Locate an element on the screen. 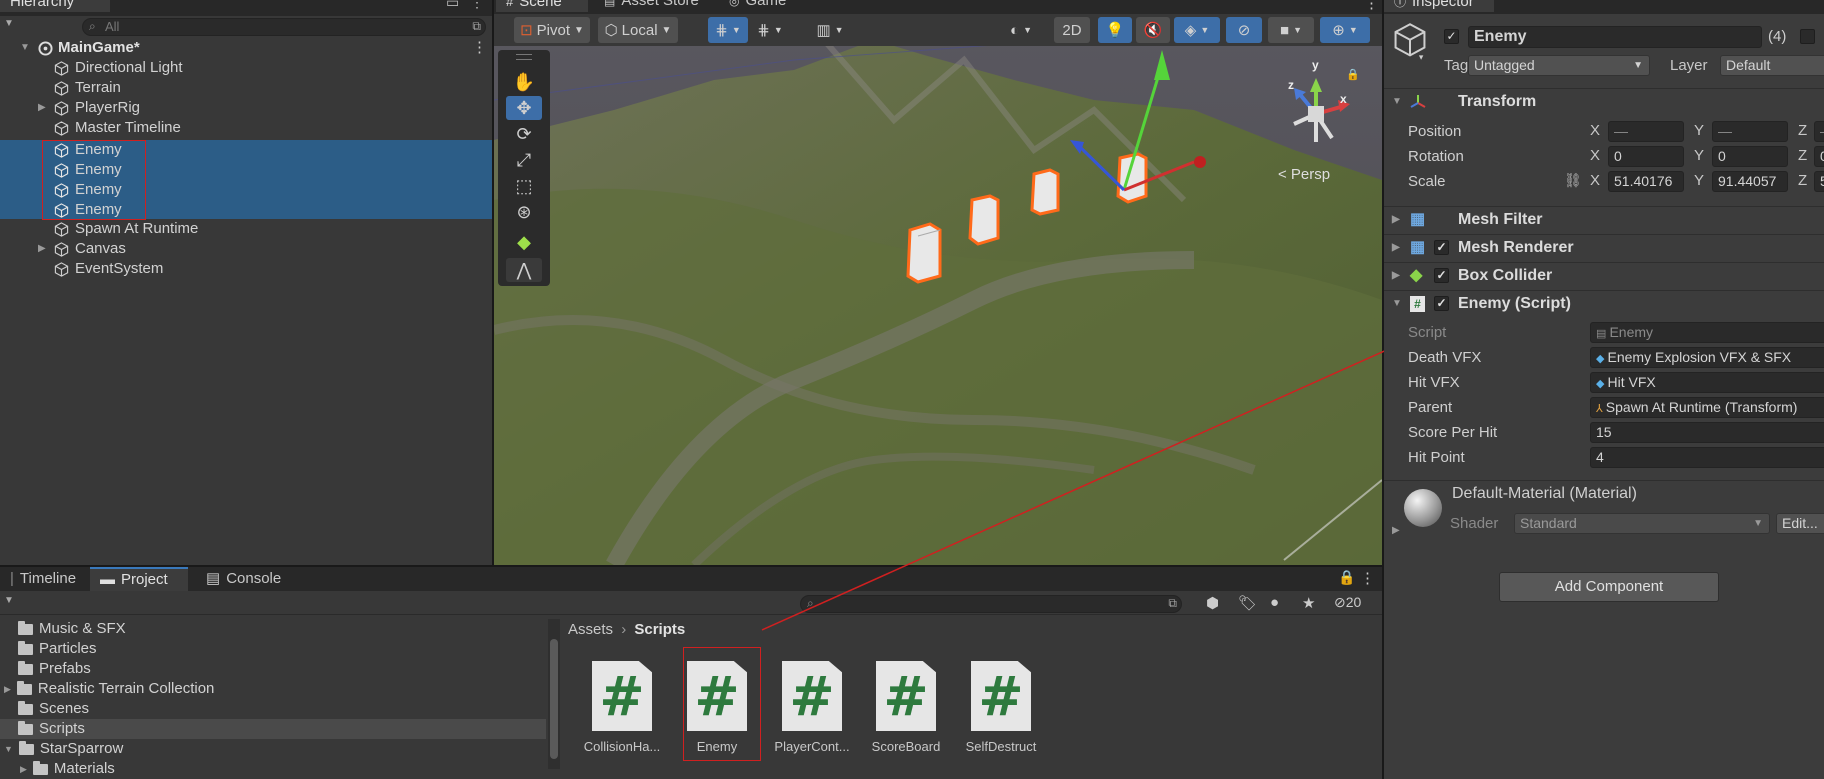 This screenshot has width=1824, height=779. add-component-button: Add Component is located at coordinates (1609, 587).